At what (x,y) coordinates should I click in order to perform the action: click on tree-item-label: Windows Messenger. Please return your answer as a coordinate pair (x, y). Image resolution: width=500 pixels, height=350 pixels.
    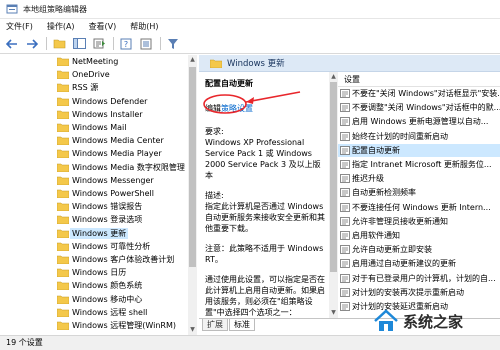
    Looking at the image, I should click on (113, 180).